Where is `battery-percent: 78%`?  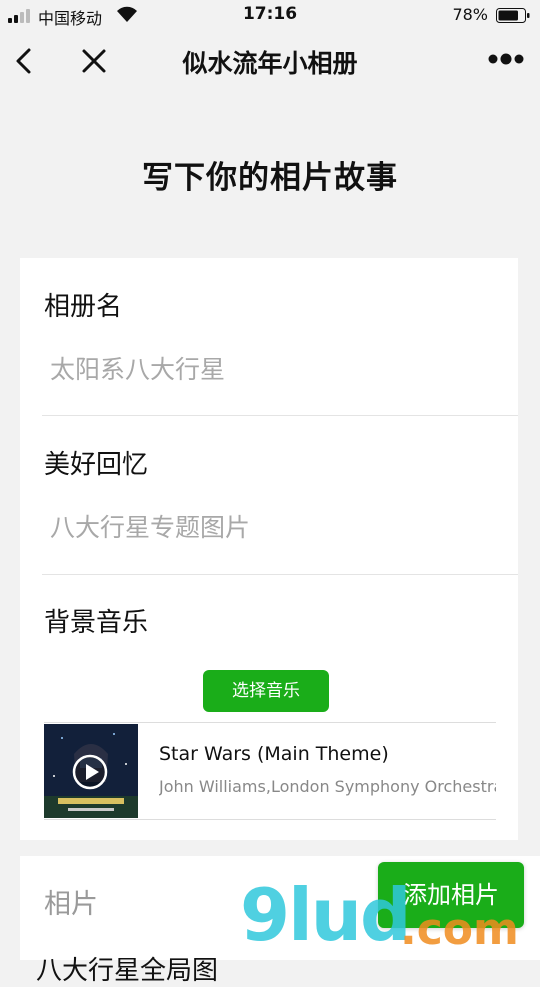
battery-percent: 78% is located at coordinates (470, 14).